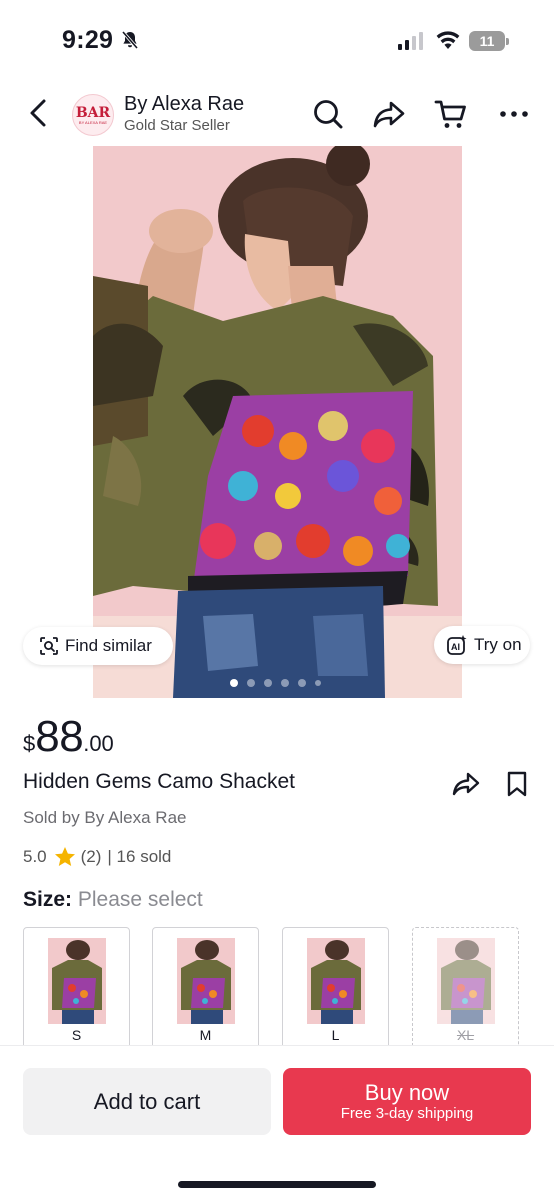 This screenshot has width=554, height=1200. Describe the element at coordinates (277, 1122) in the screenshot. I see `bottom-action-bar: Add to cart Buy now Free 3-day shipping` at that location.